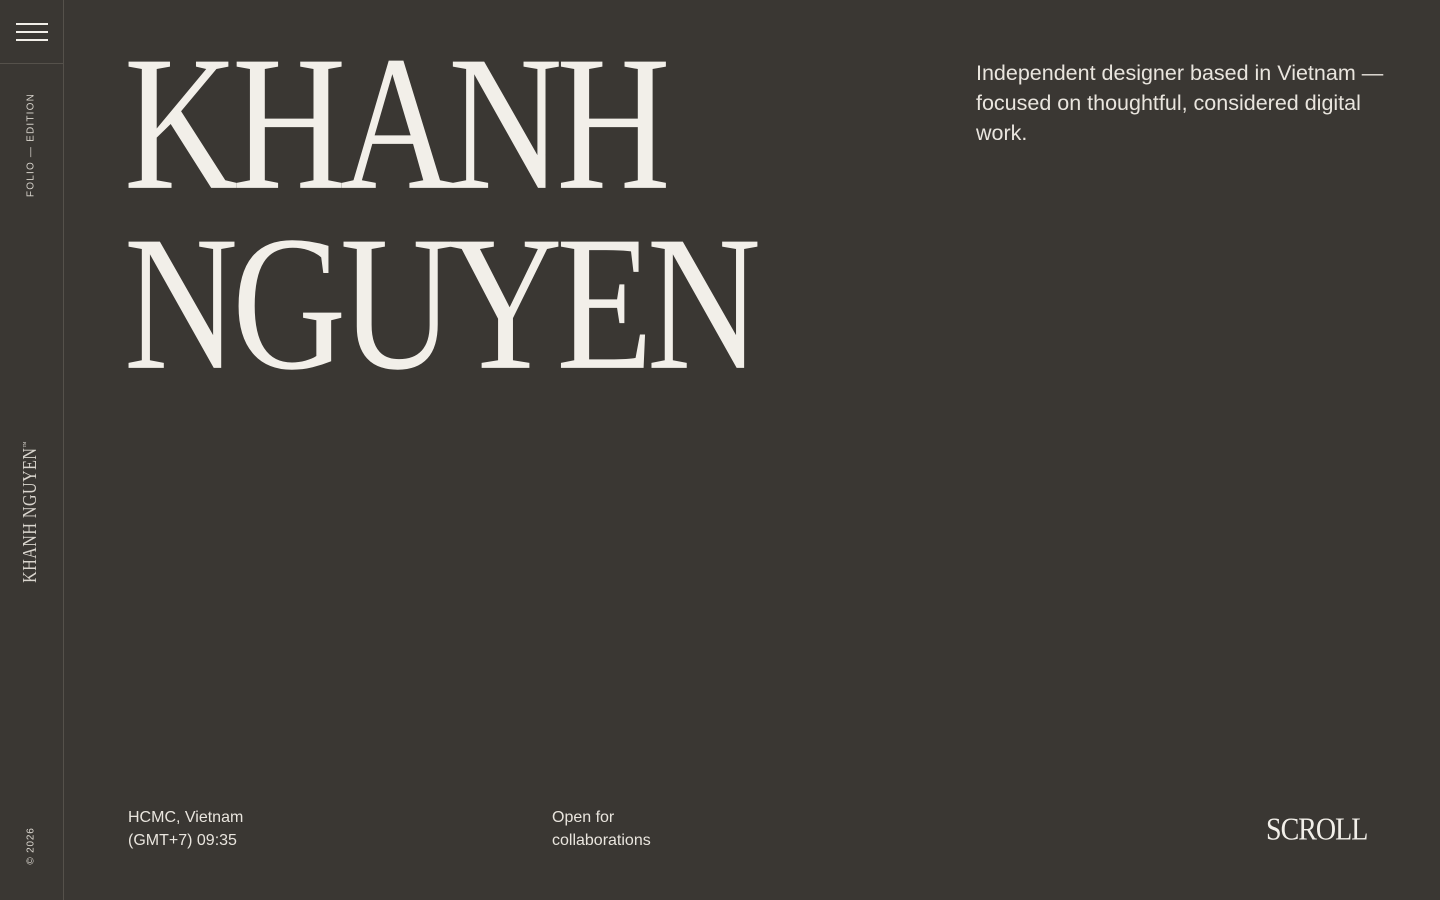 Image resolution: width=1440 pixels, height=900 pixels. Describe the element at coordinates (182, 840) in the screenshot. I see `local-time: (GMT+7) 09:35` at that location.